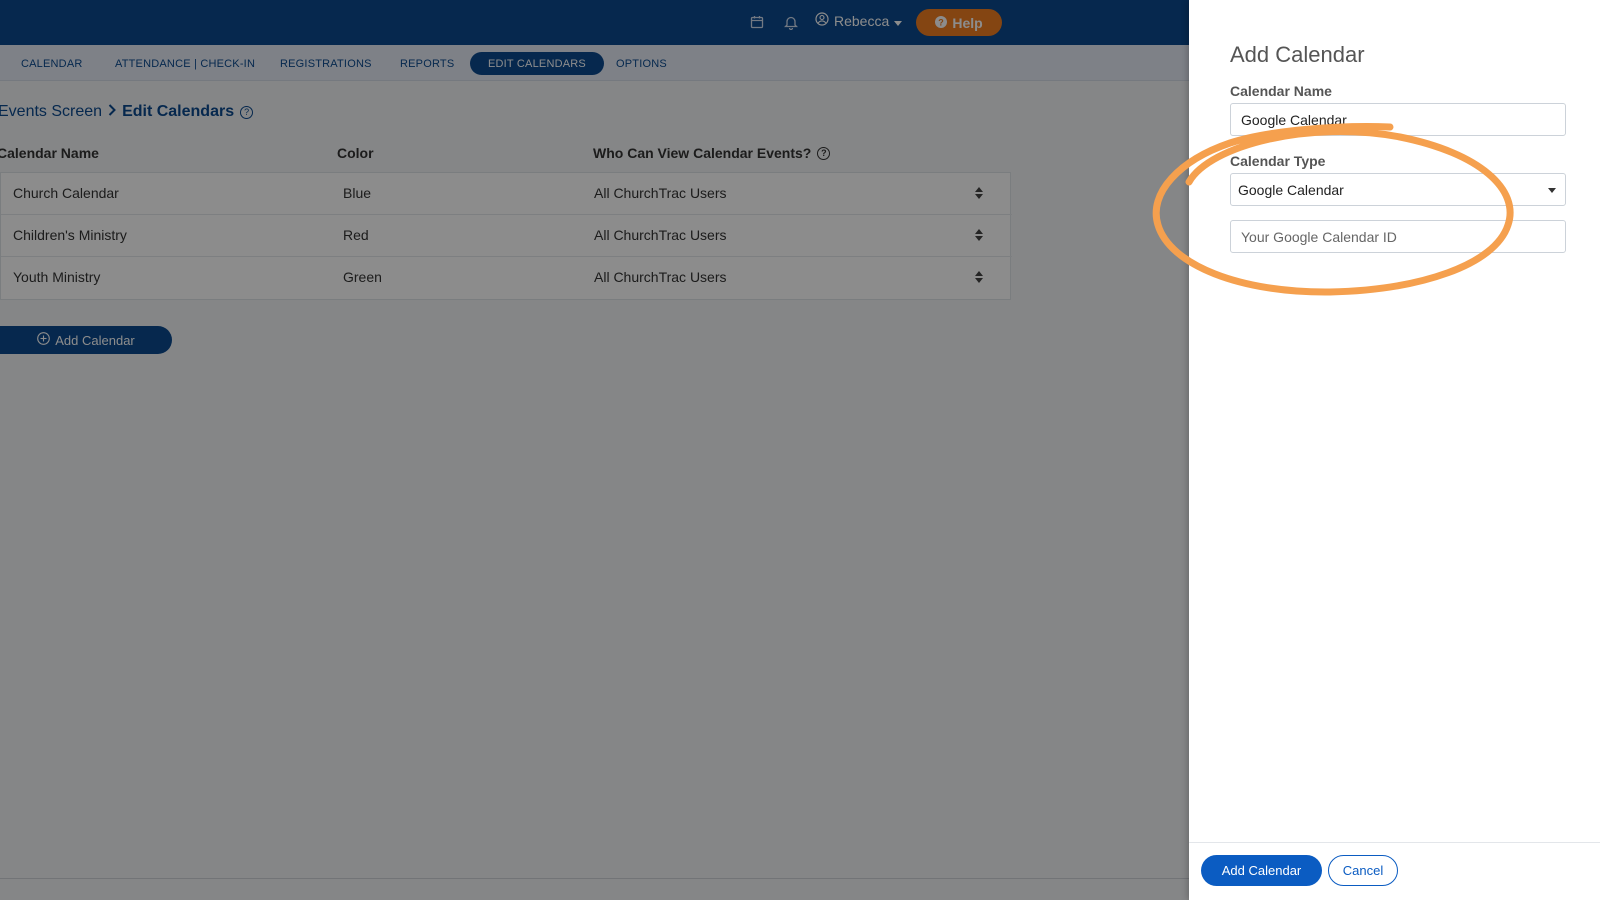 Image resolution: width=1600 pixels, height=900 pixels. I want to click on panel-footer-divider, so click(1394, 842).